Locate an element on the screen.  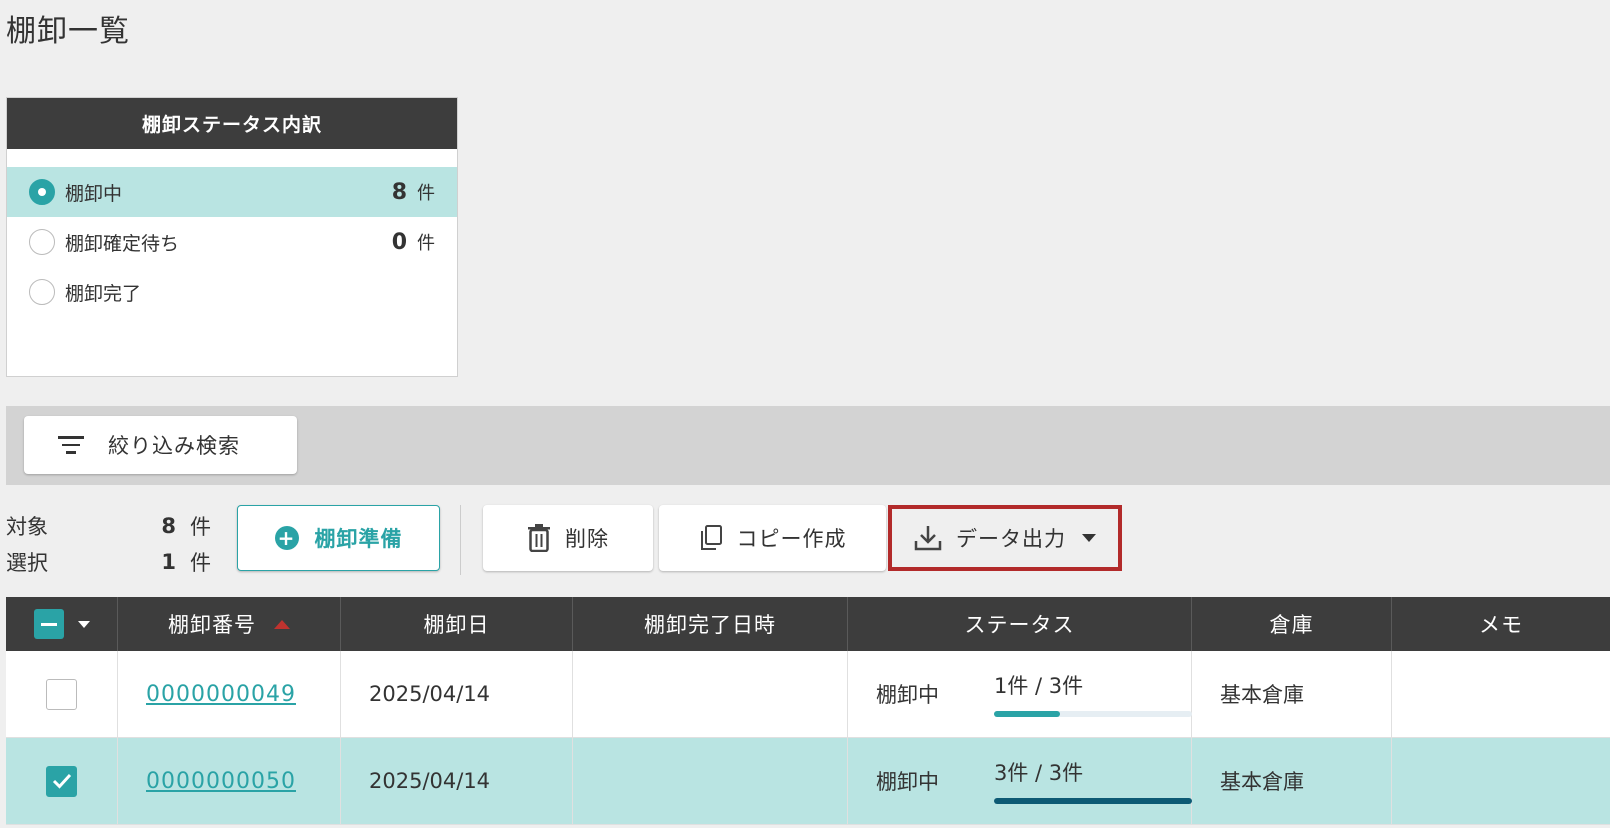
number-cell: 0000000049 is located at coordinates (229, 694).